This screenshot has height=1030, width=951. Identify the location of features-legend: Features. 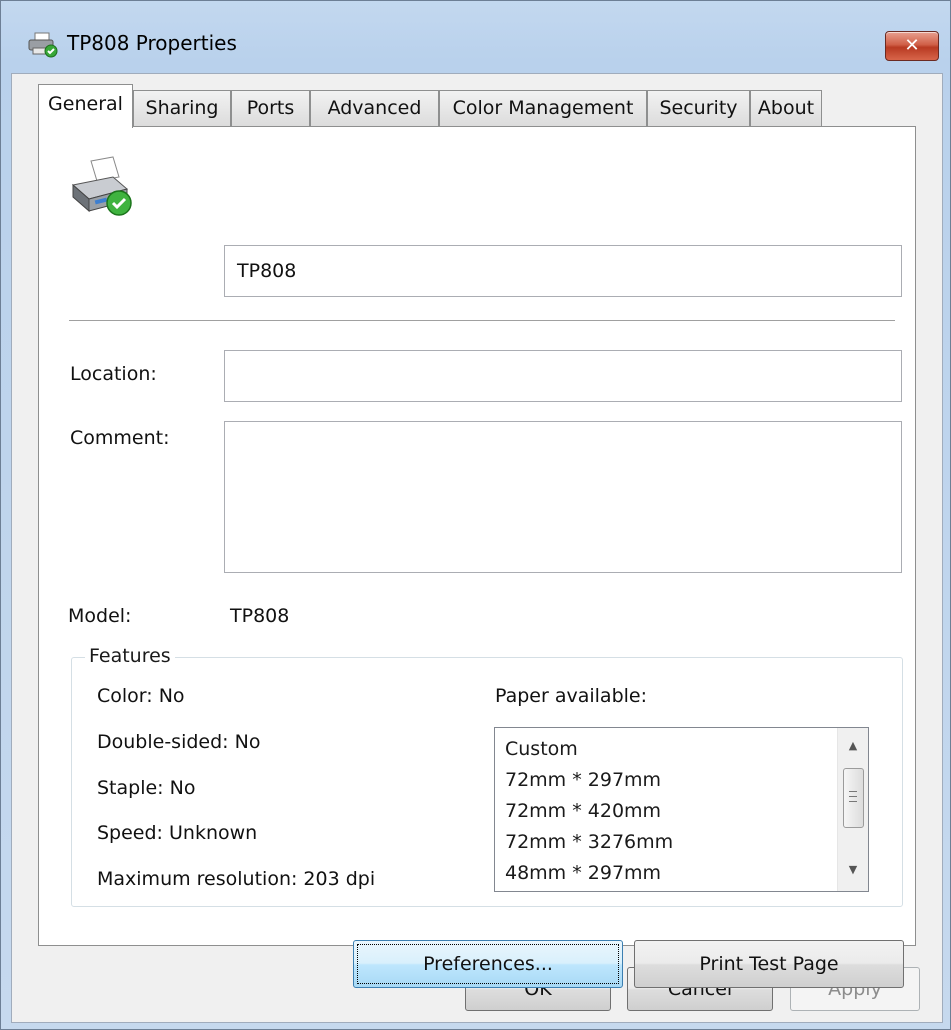
(130, 656).